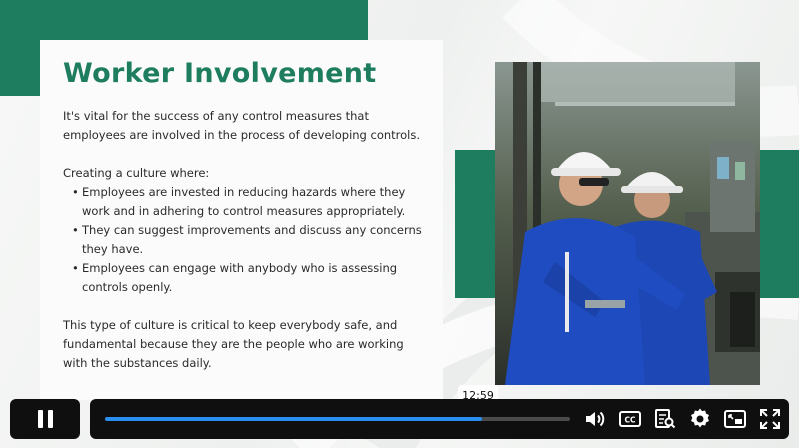 This screenshot has height=448, width=799. Describe the element at coordinates (293, 419) in the screenshot. I see `progress-fill` at that location.